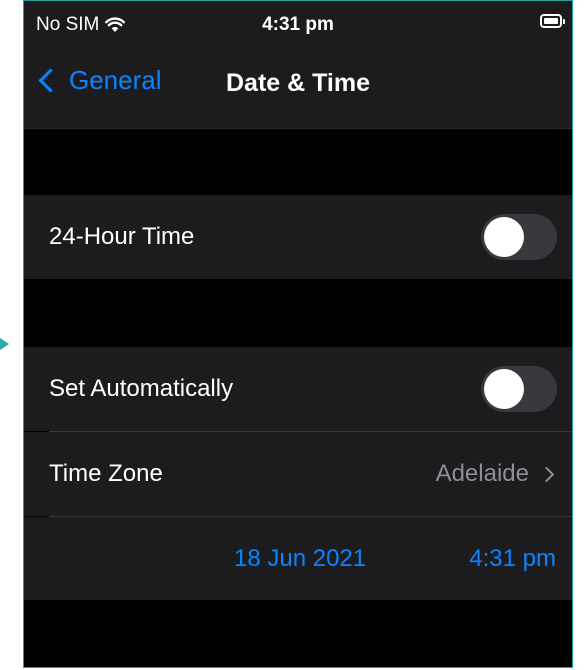 The width and height of the screenshot is (587, 670). I want to click on time-zone-value: Adelaide, so click(482, 473).